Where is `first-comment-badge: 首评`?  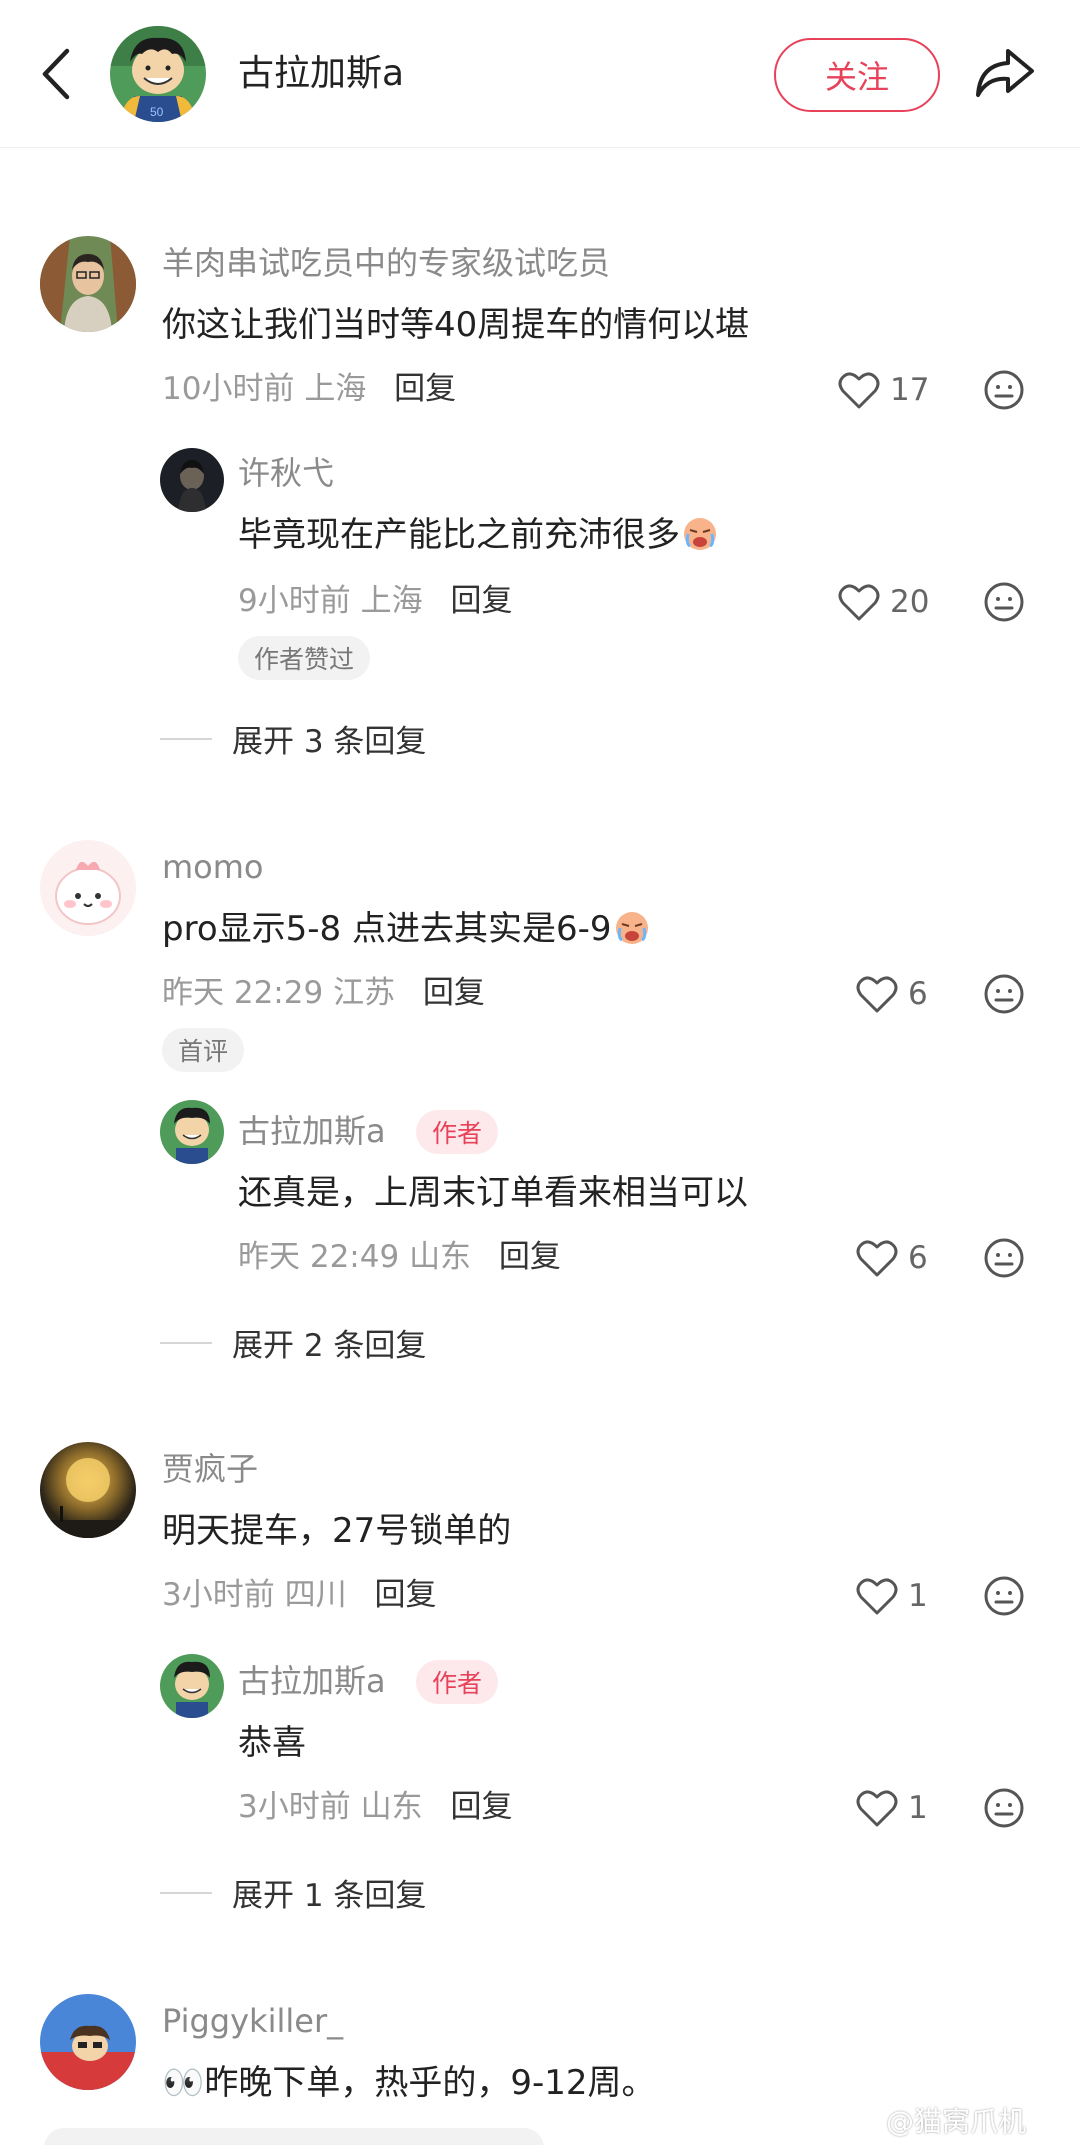
first-comment-badge: 首评 is located at coordinates (203, 1050).